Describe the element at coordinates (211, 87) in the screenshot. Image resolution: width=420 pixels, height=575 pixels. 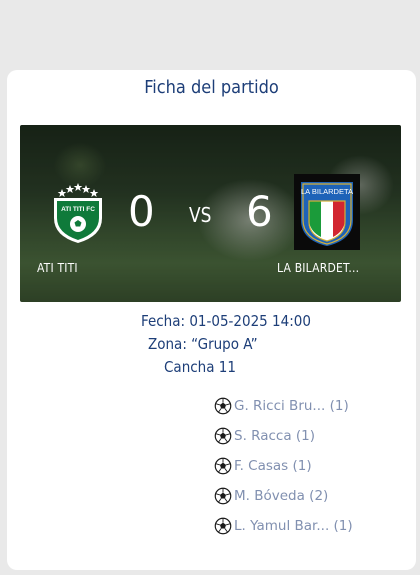
I see `panel-title: Ficha del partido` at that location.